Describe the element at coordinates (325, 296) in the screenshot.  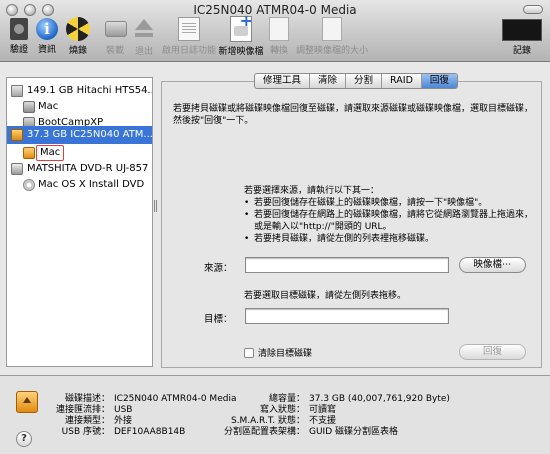
I see `destination-instructions: 若要選取目標磁碟，請從左側列表拖移。` at that location.